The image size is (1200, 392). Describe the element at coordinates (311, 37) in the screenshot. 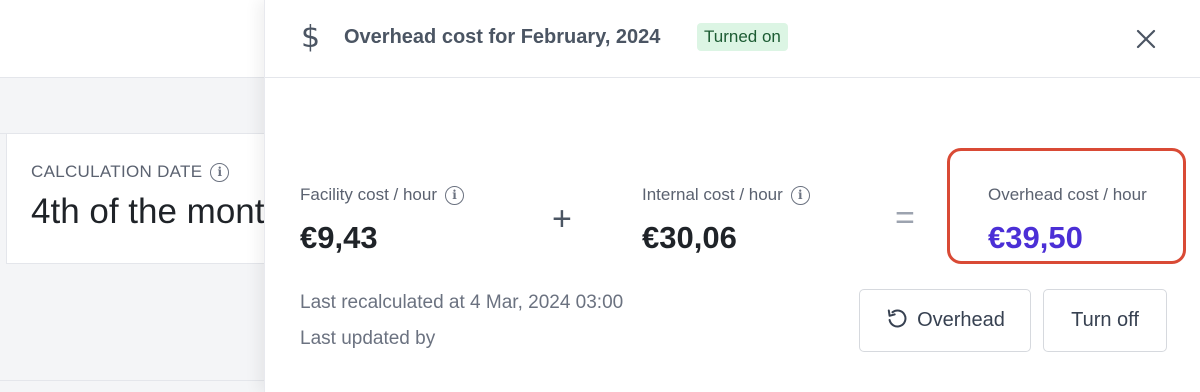

I see `dollar-icon: $` at that location.